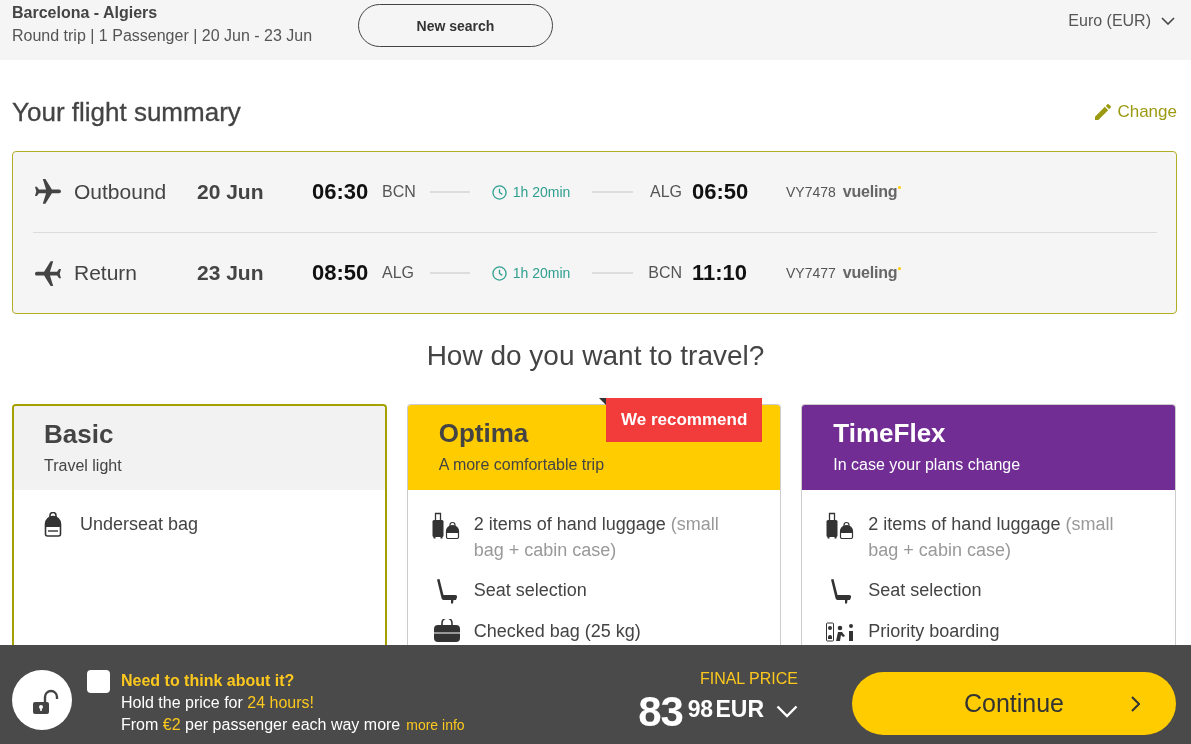 Image resolution: width=1191 pixels, height=744 pixels. I want to click on flight-number: VY7478, so click(811, 192).